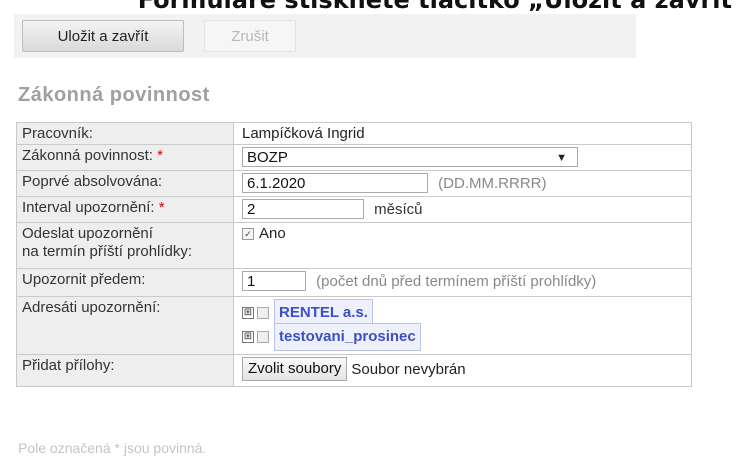 The width and height of the screenshot is (746, 457). Describe the element at coordinates (492, 183) in the screenshot. I see `date-format-hint: (DD.MM.RRRR)` at that location.